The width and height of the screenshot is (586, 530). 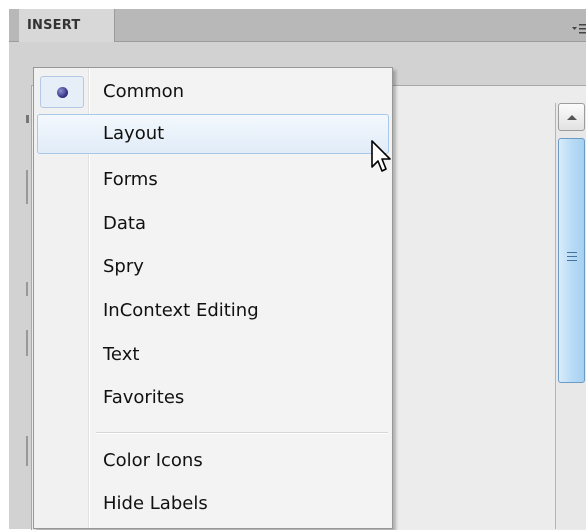 What do you see at coordinates (213, 134) in the screenshot?
I see `menu-item-layout: Layout` at bounding box center [213, 134].